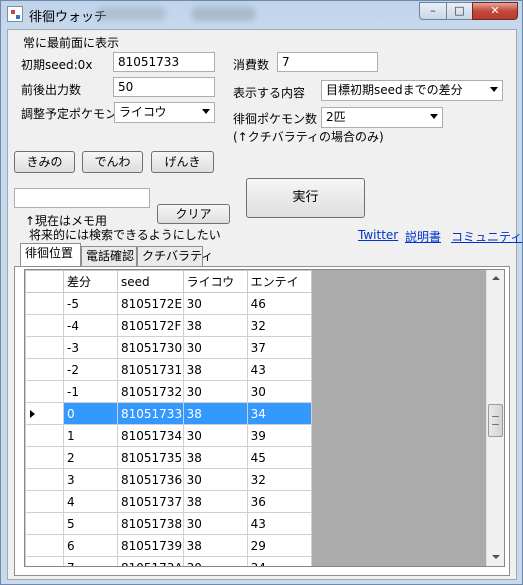 This screenshot has width=523, height=585. What do you see at coordinates (90, 391) in the screenshot?
I see `table-cell: -1` at bounding box center [90, 391].